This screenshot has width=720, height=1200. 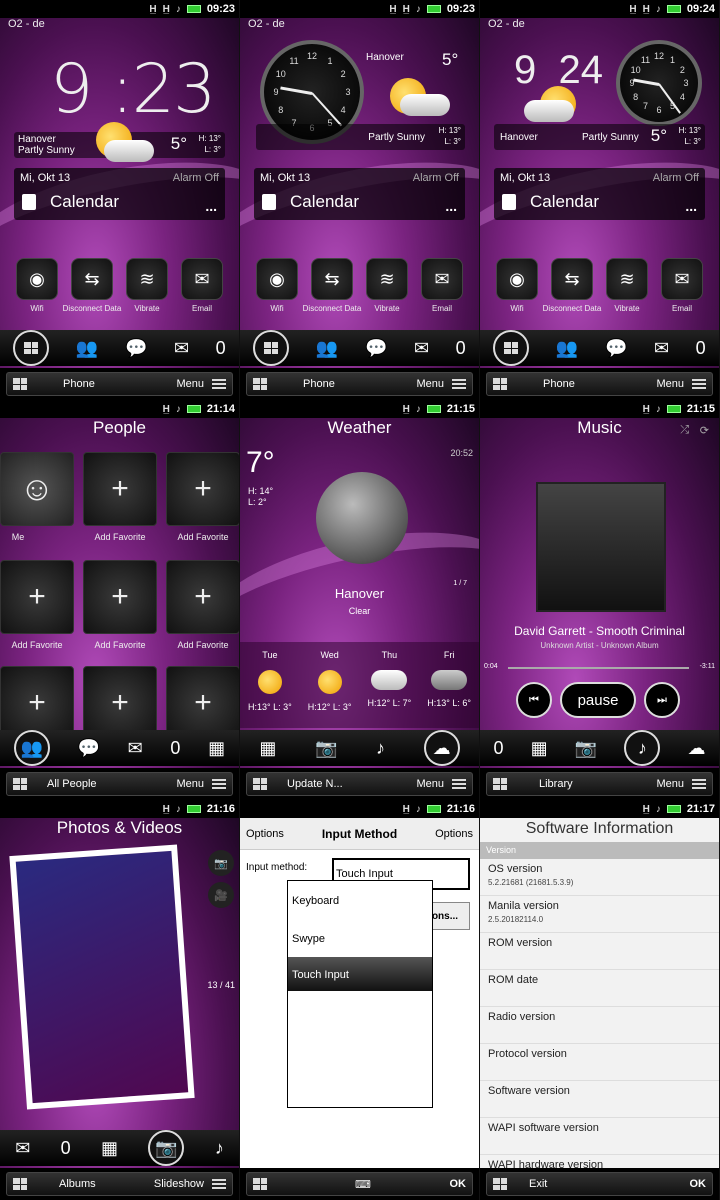 What do you see at coordinates (704, 430) in the screenshot?
I see `repeat-icon: ⟳` at bounding box center [704, 430].